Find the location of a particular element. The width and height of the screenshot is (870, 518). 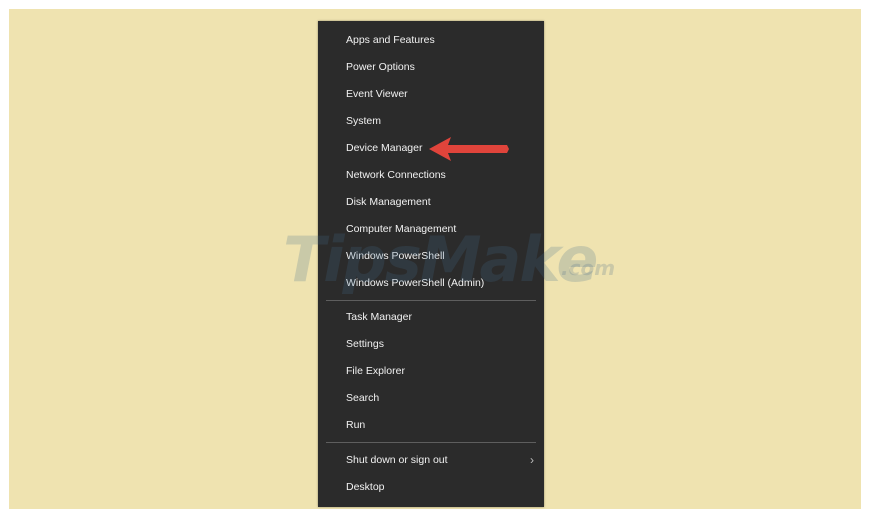

menu-item-disk-management: Disk Management is located at coordinates (431, 202).